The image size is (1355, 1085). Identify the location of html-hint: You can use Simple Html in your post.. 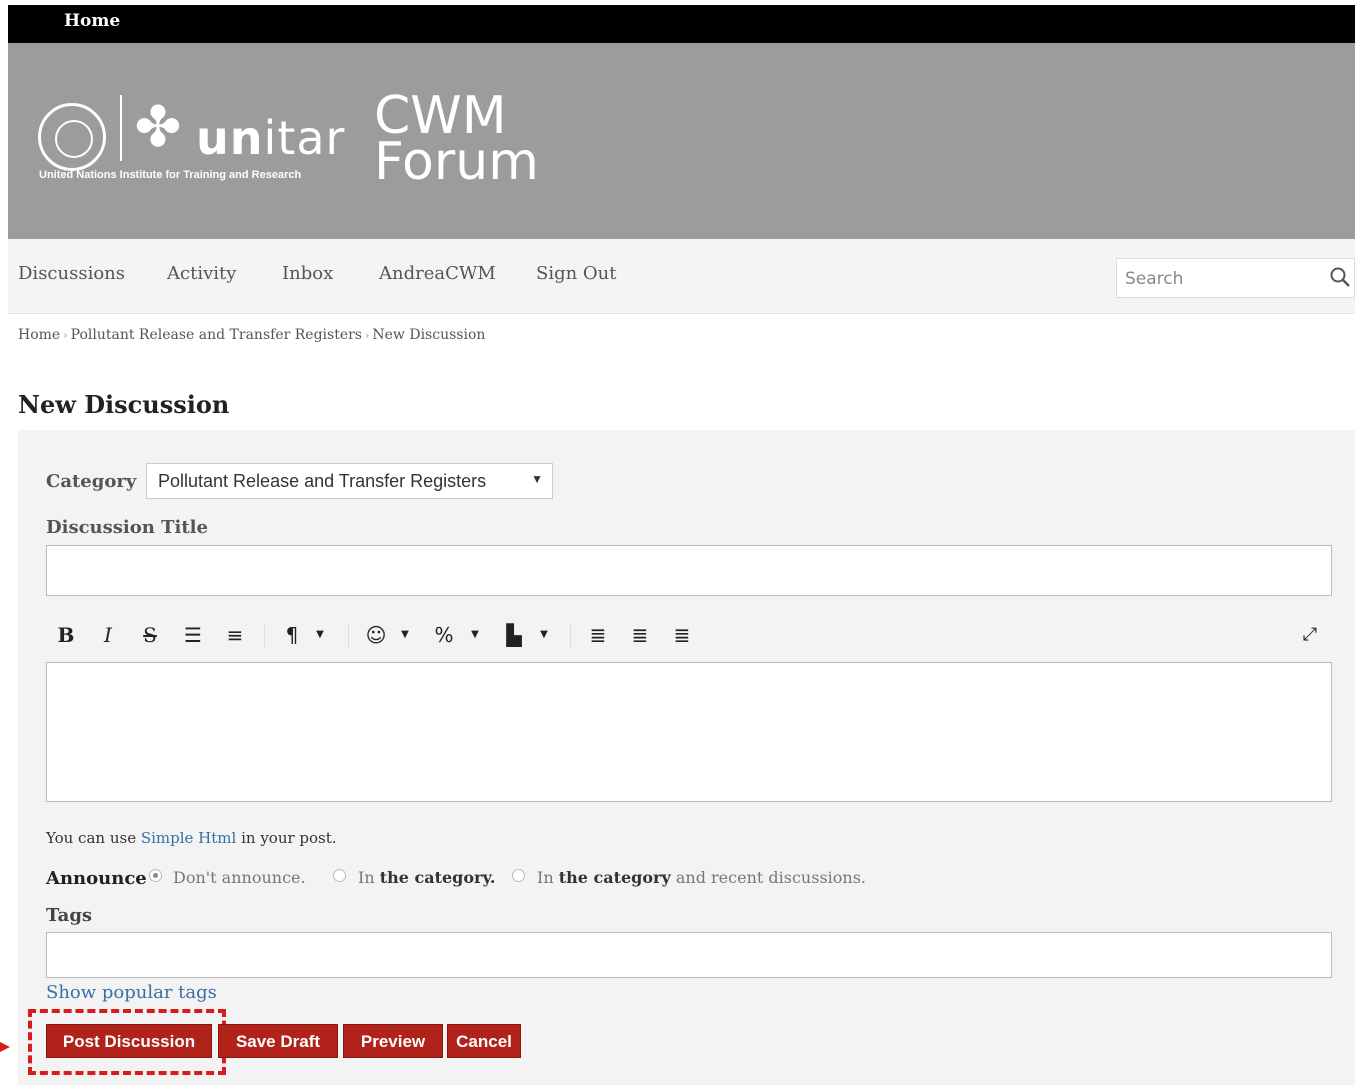
(191, 838).